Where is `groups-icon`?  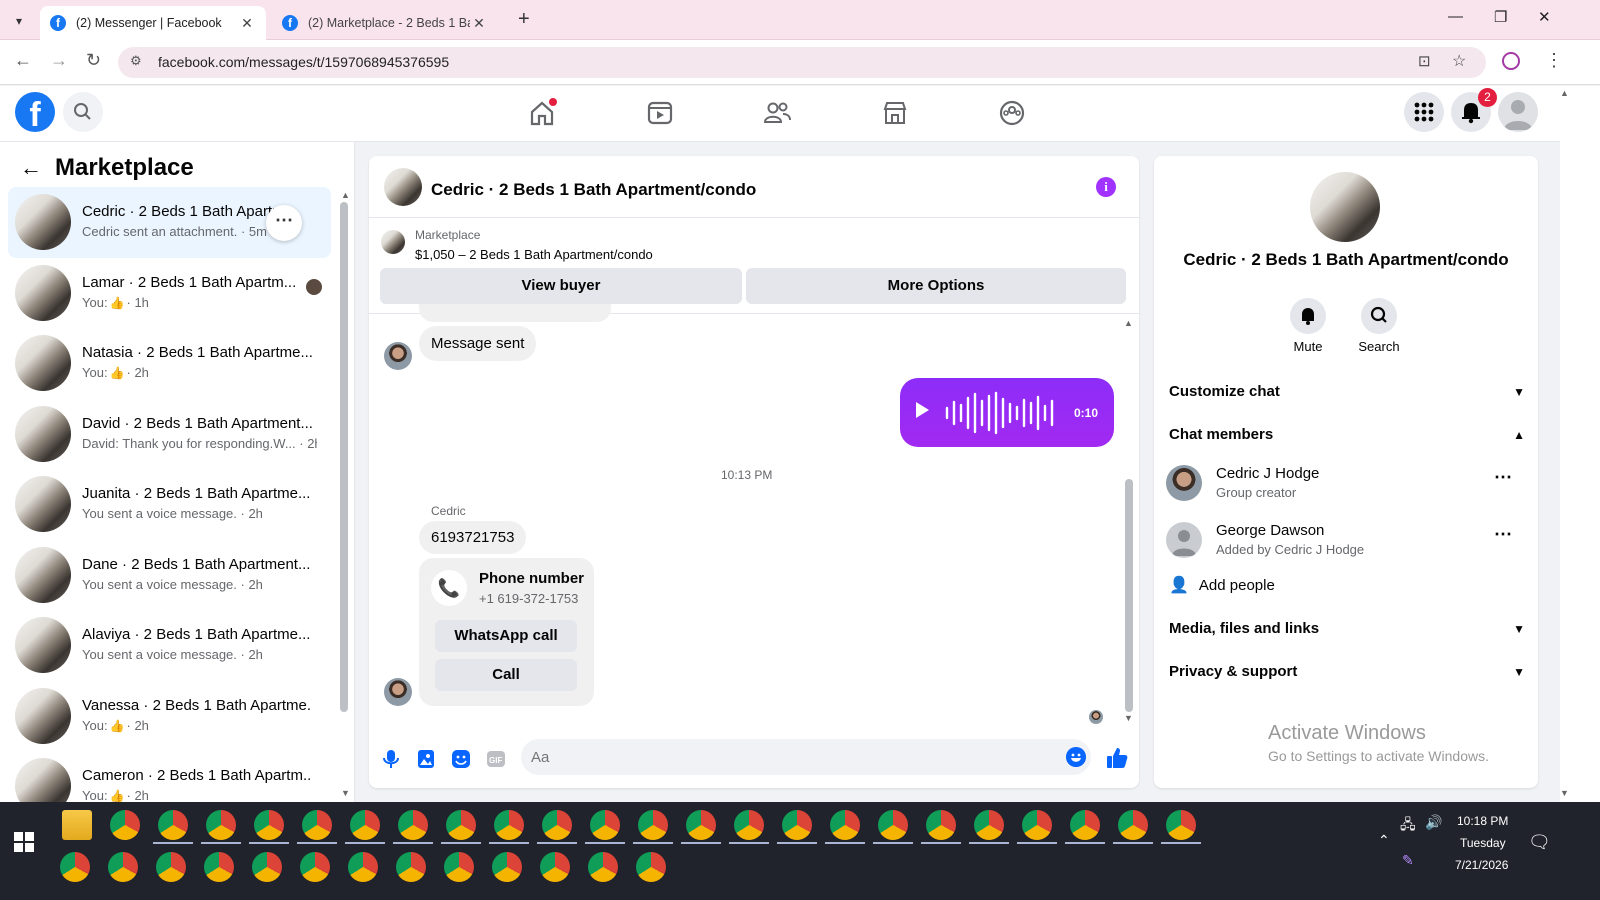 groups-icon is located at coordinates (1012, 113).